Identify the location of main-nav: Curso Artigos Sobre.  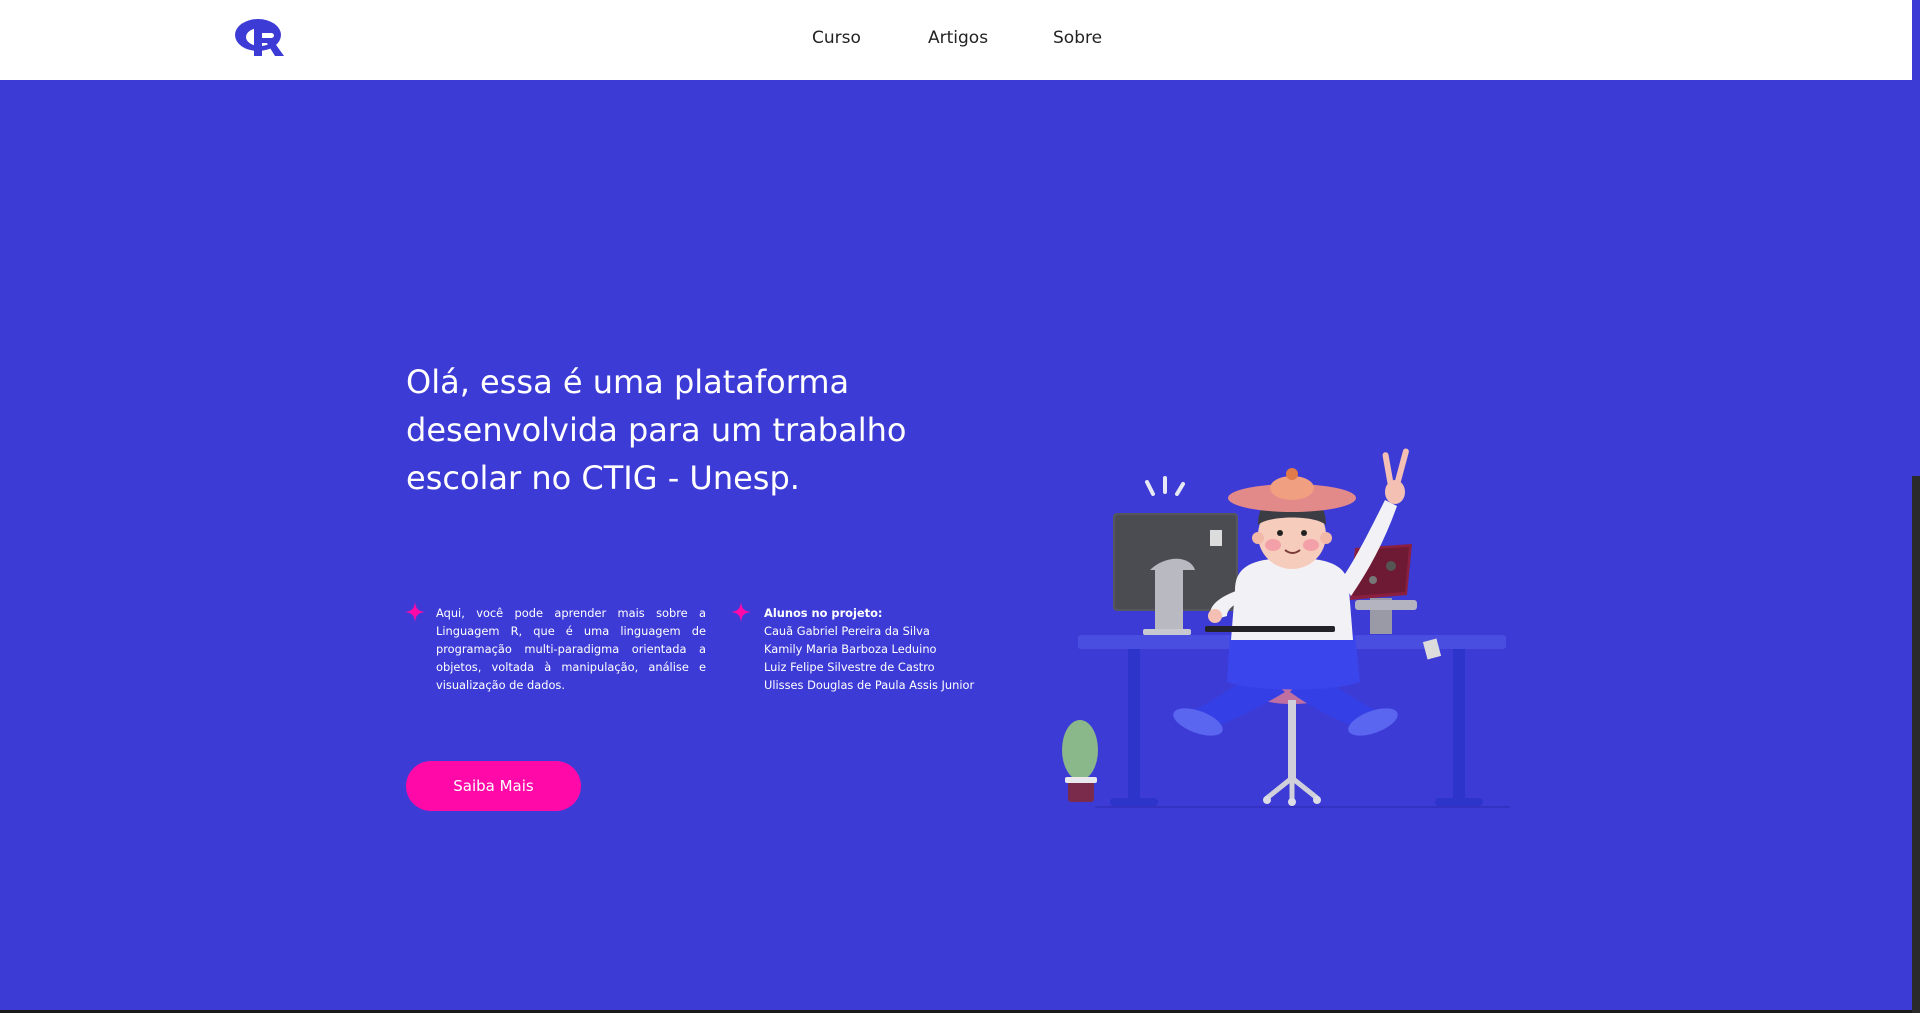
(956, 40).